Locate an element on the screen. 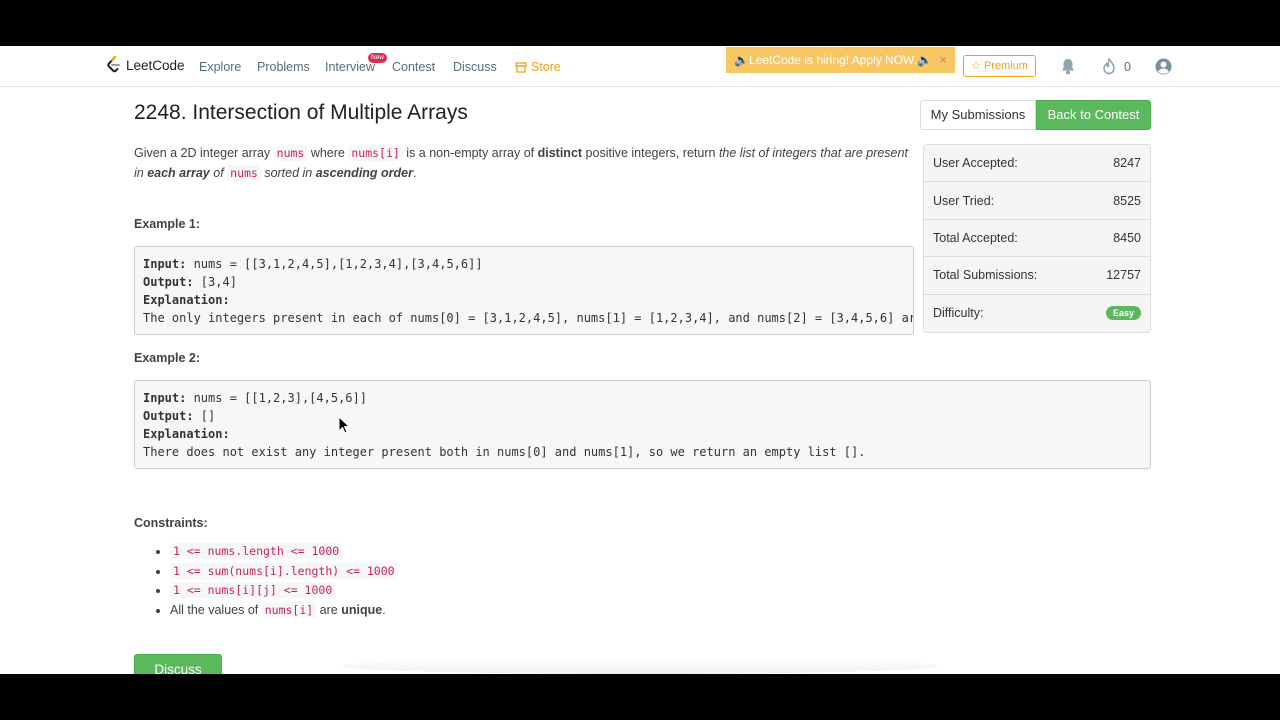 The height and width of the screenshot is (720, 1280). example-1-heading: Example 1: is located at coordinates (167, 224).